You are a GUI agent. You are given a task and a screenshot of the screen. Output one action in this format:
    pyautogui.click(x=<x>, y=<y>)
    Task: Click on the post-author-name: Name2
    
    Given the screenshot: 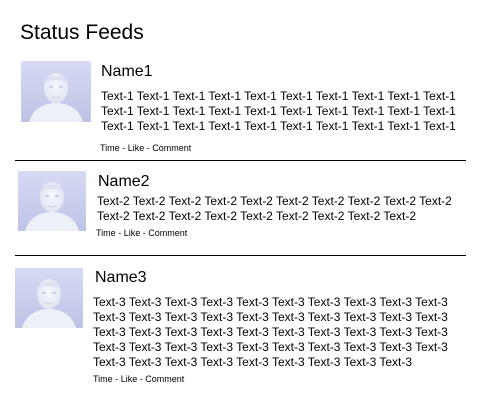 What is the action you would take?
    pyautogui.click(x=124, y=182)
    